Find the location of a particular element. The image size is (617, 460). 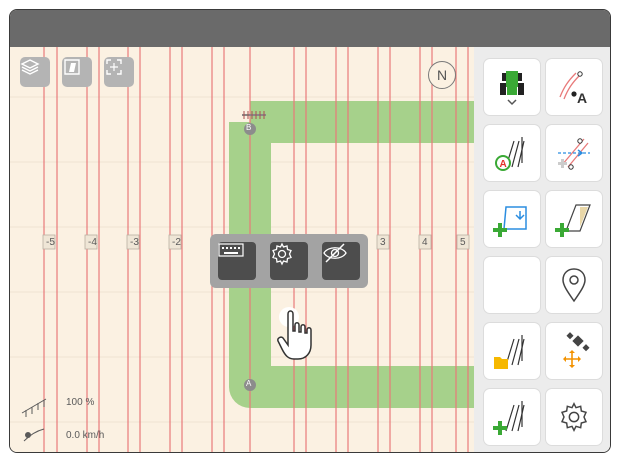

auto-guidance-button: A is located at coordinates (512, 153).